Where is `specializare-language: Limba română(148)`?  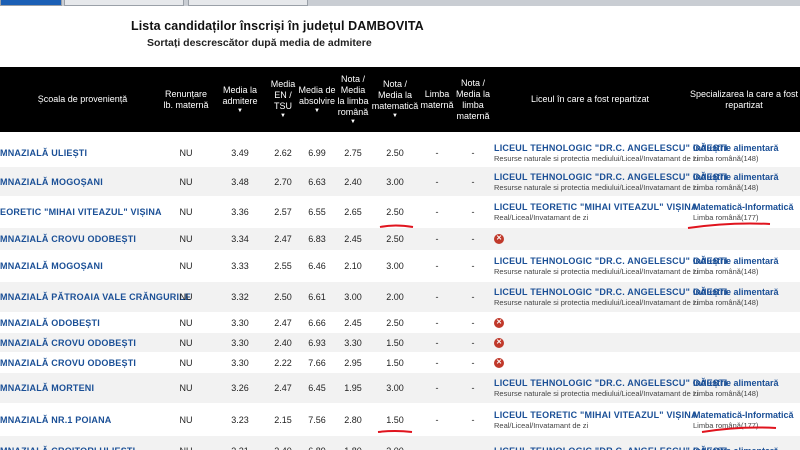
specializare-language: Limba română(148) is located at coordinates (726, 158).